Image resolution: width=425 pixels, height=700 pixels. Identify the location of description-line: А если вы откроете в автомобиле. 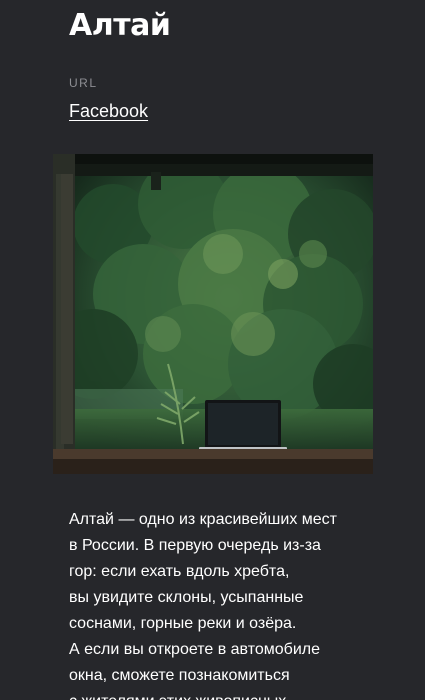
(194, 649).